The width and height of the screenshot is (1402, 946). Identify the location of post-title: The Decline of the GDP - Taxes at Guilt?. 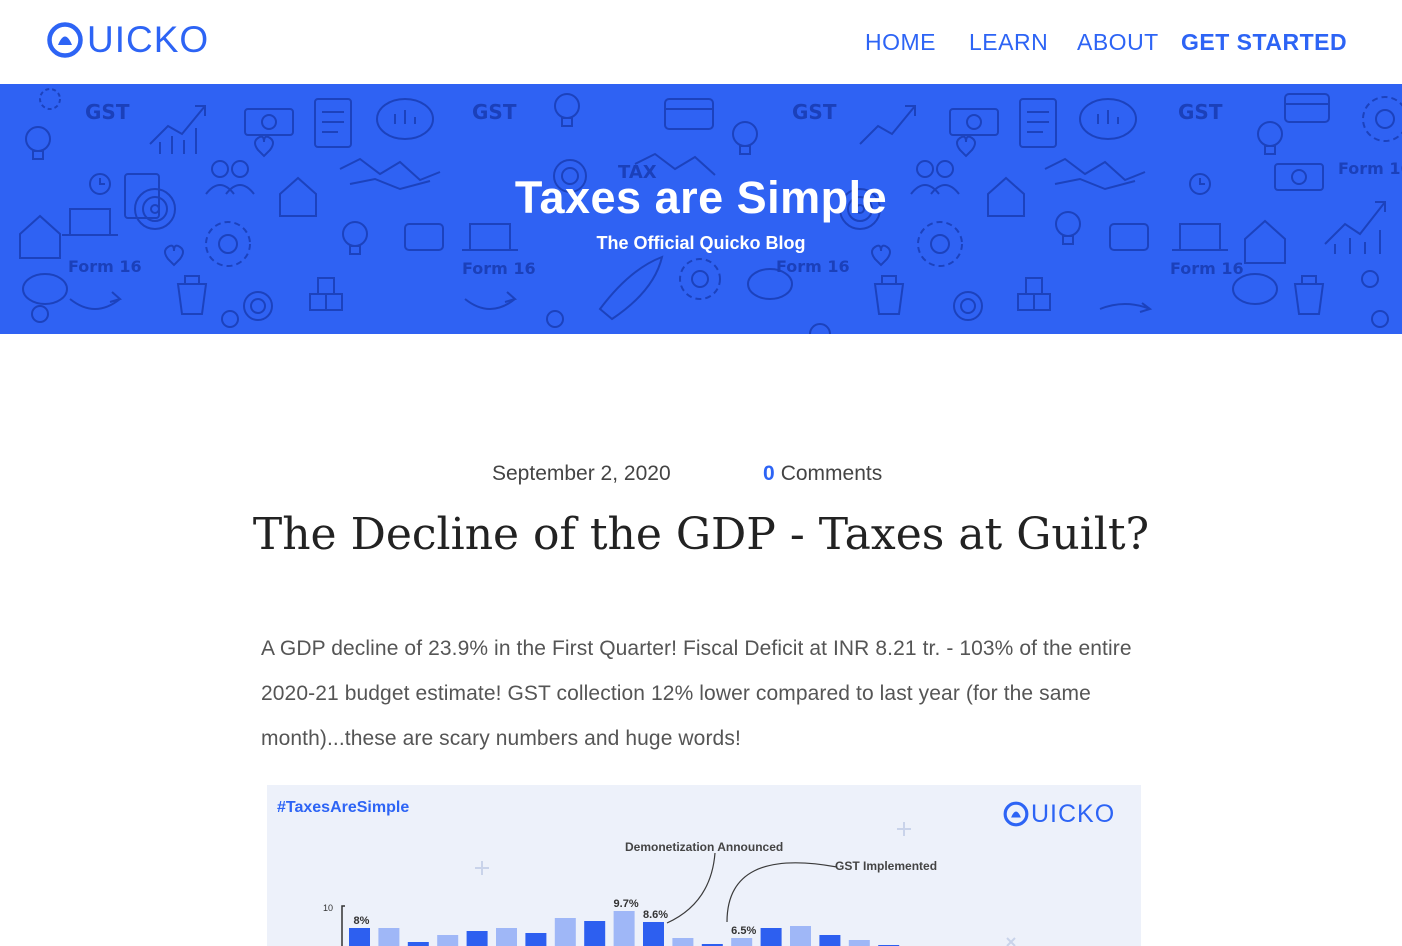
(701, 534).